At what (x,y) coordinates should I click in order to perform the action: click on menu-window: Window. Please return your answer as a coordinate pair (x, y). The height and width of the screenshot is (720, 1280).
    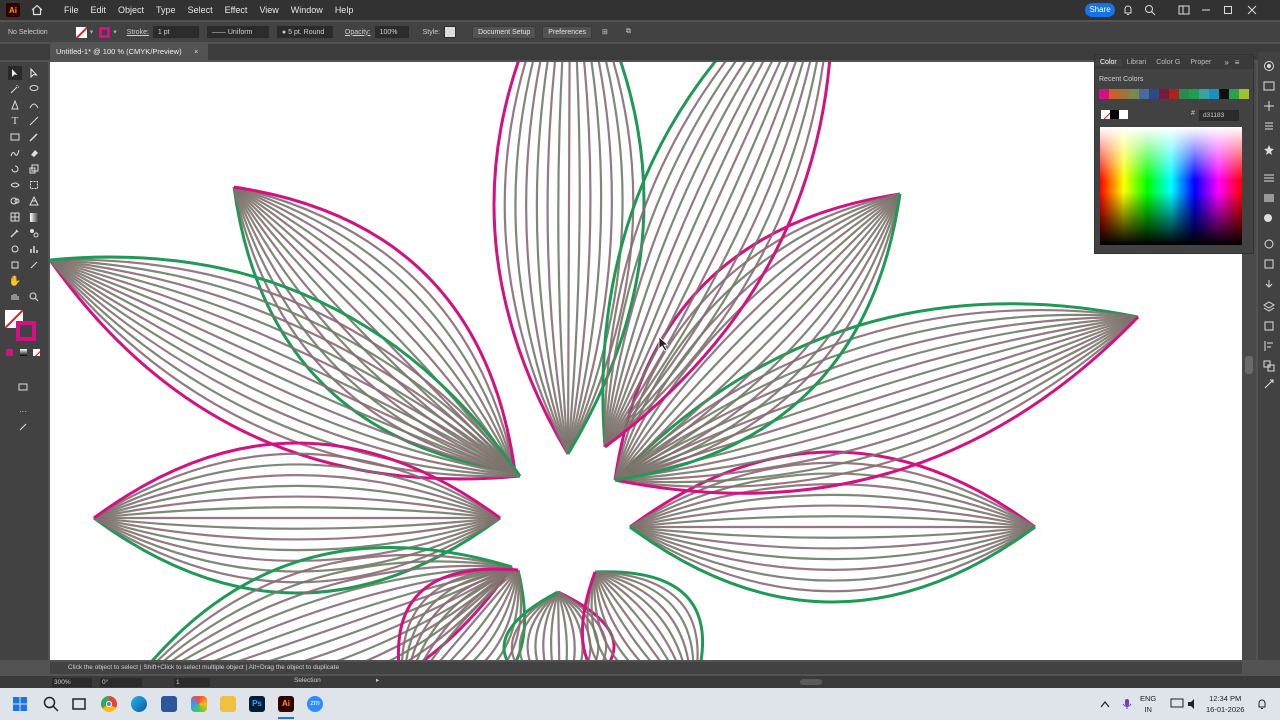
    Looking at the image, I should click on (307, 10).